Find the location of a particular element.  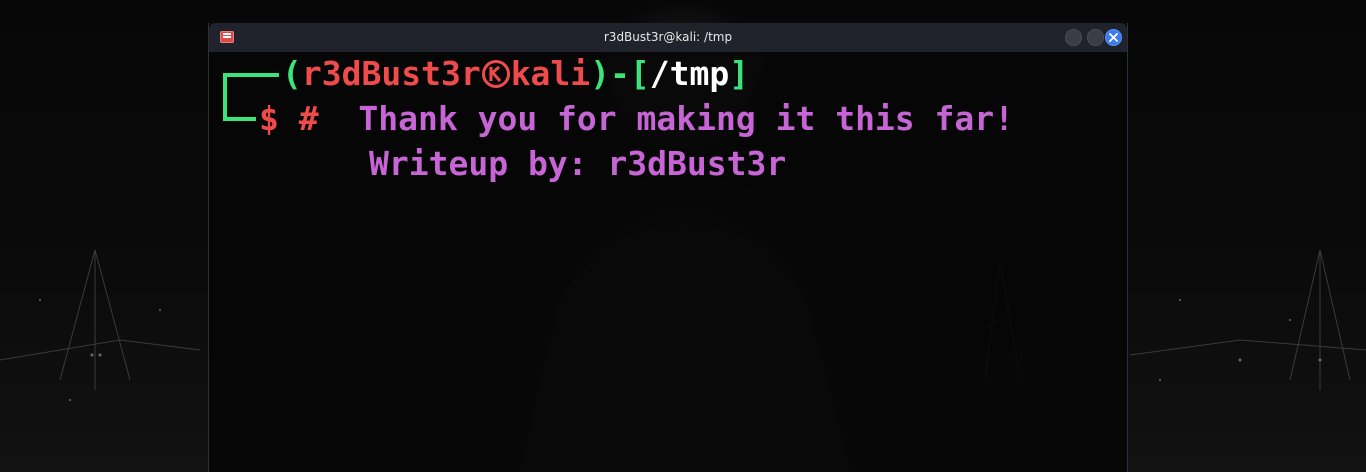

output-line-2-row: Writeup by: r3dBust3r is located at coordinates (577, 164).